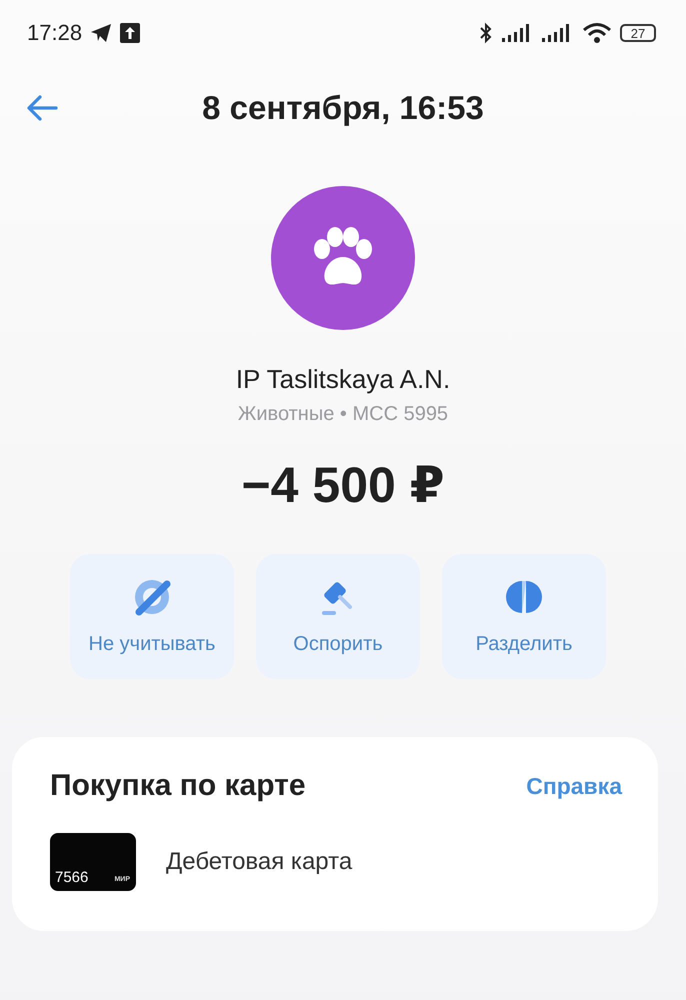  I want to click on card-number: 7566, so click(71, 877).